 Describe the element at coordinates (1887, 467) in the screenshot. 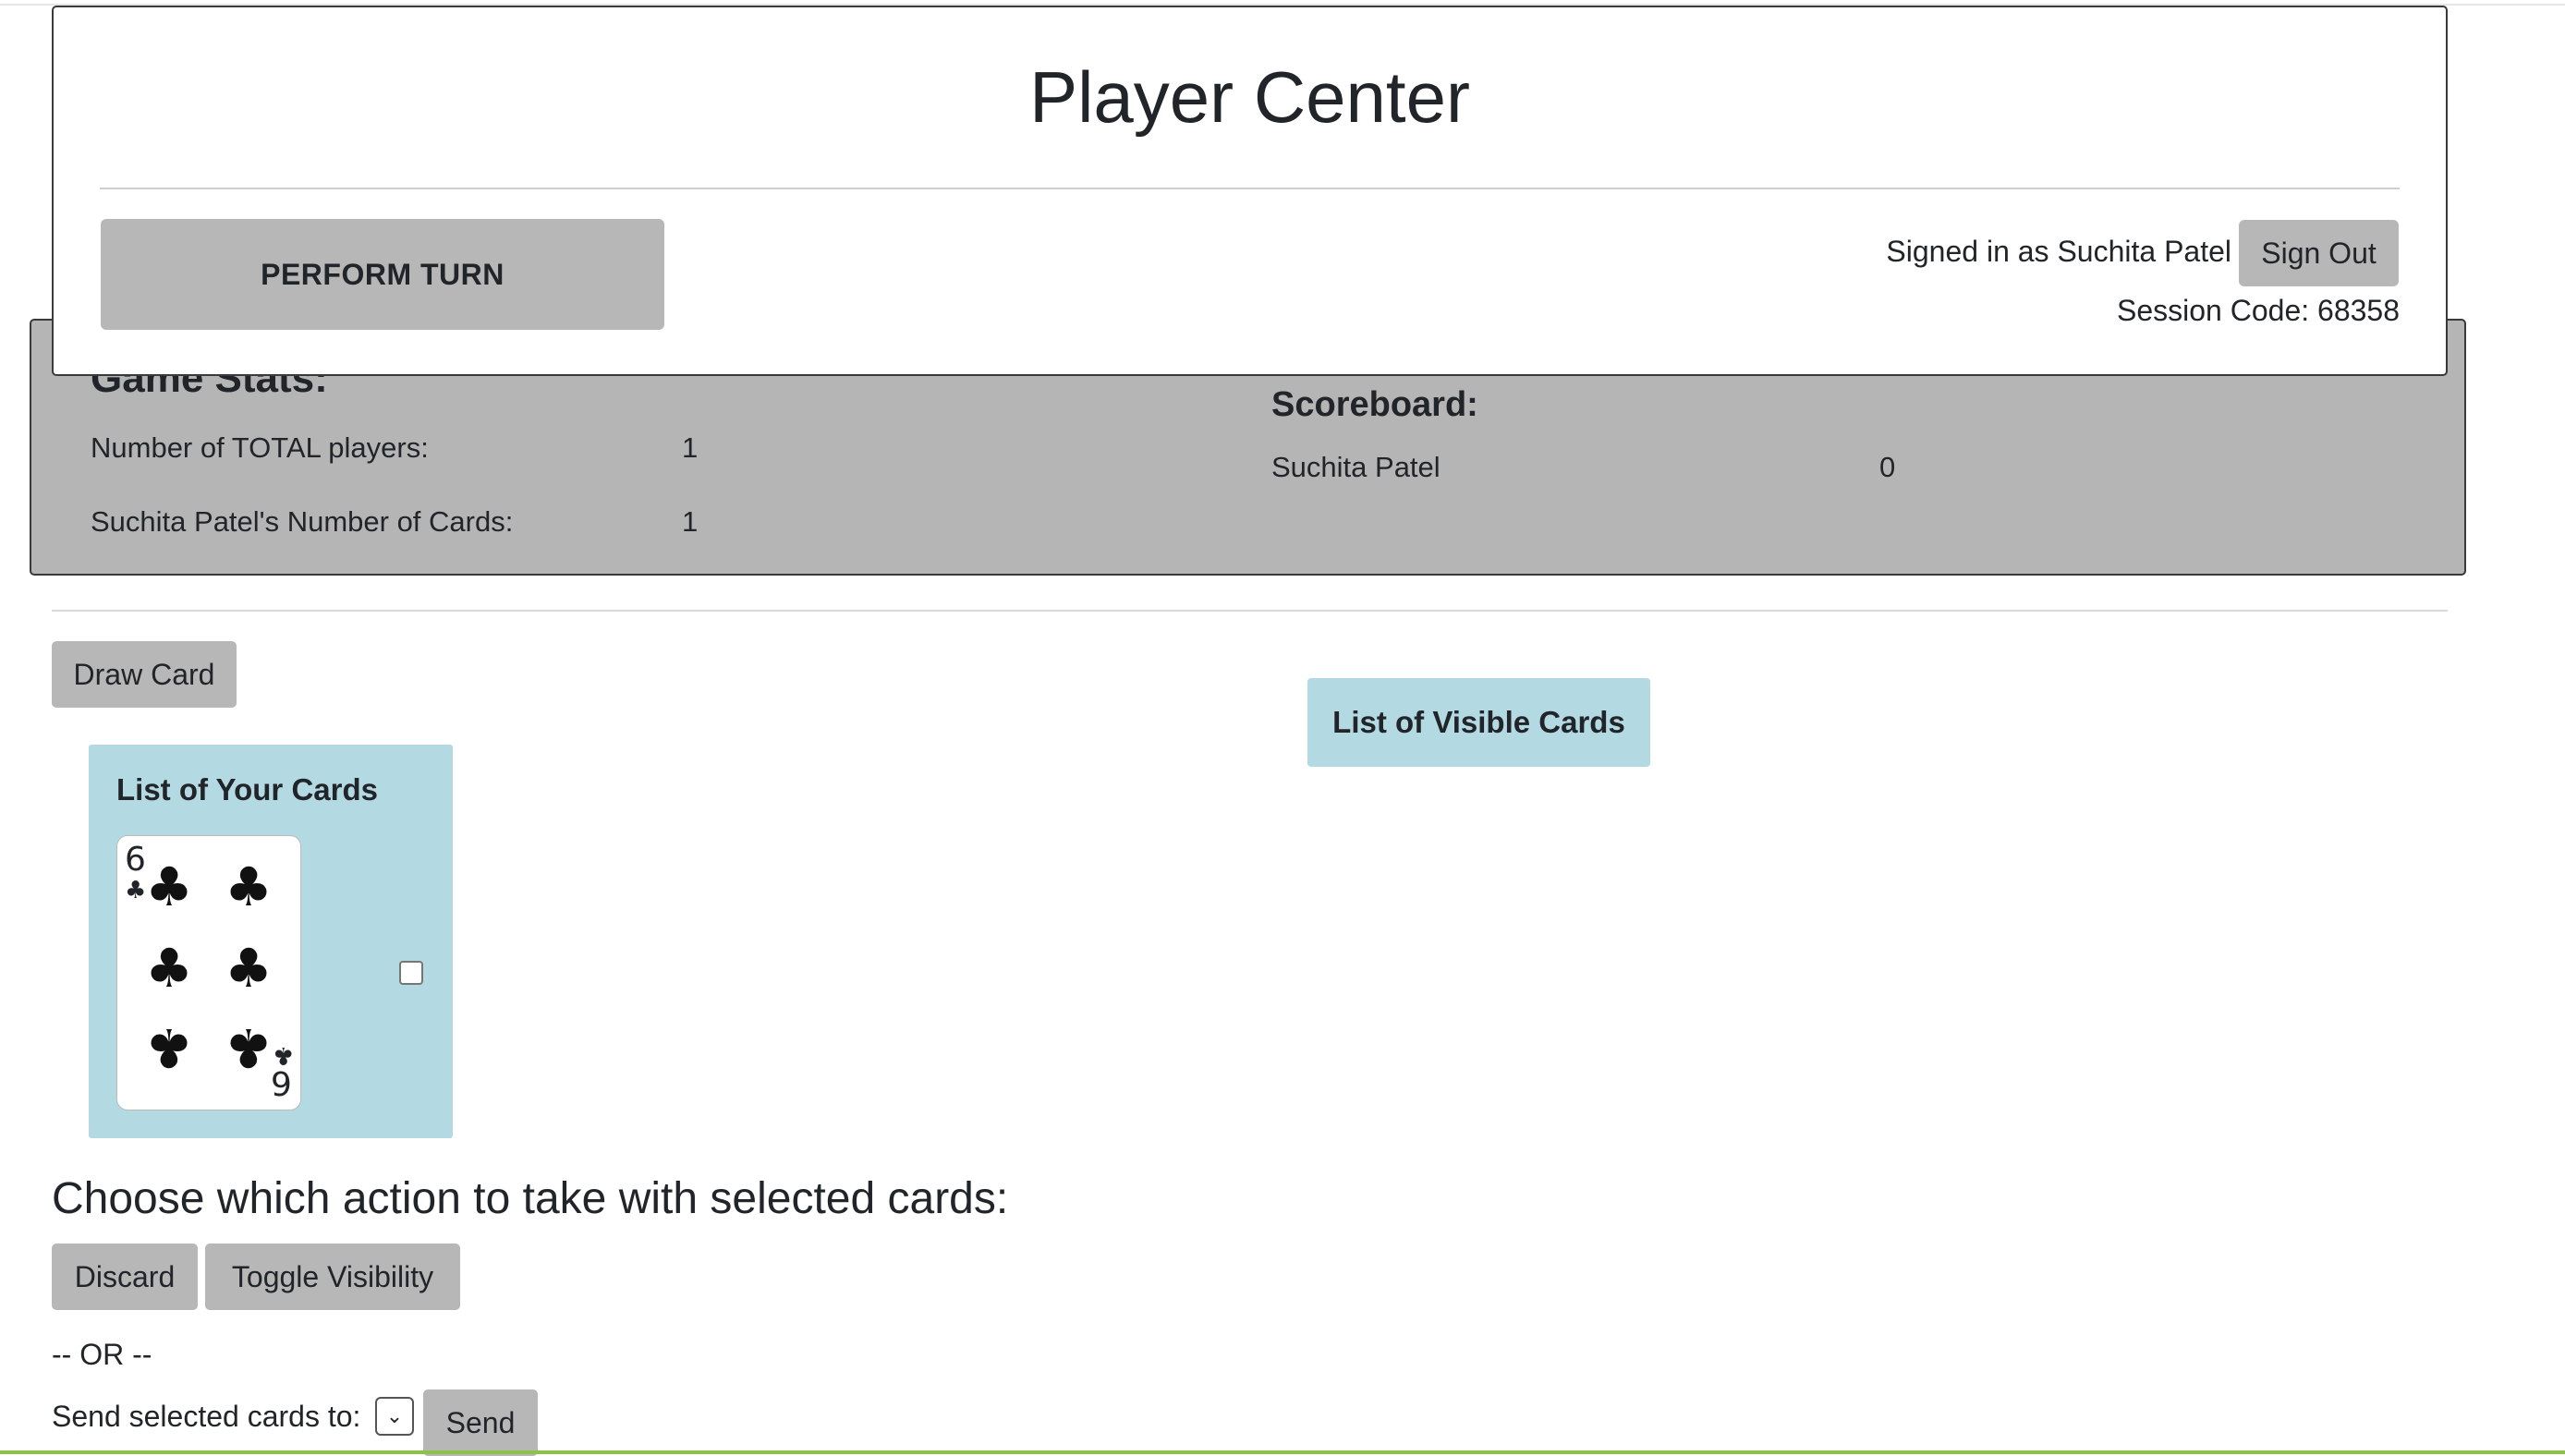

I see `scoreboard-player-score: 0` at that location.